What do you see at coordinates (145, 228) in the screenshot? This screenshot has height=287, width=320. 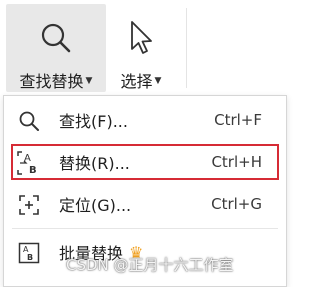 I see `menu-separator` at bounding box center [145, 228].